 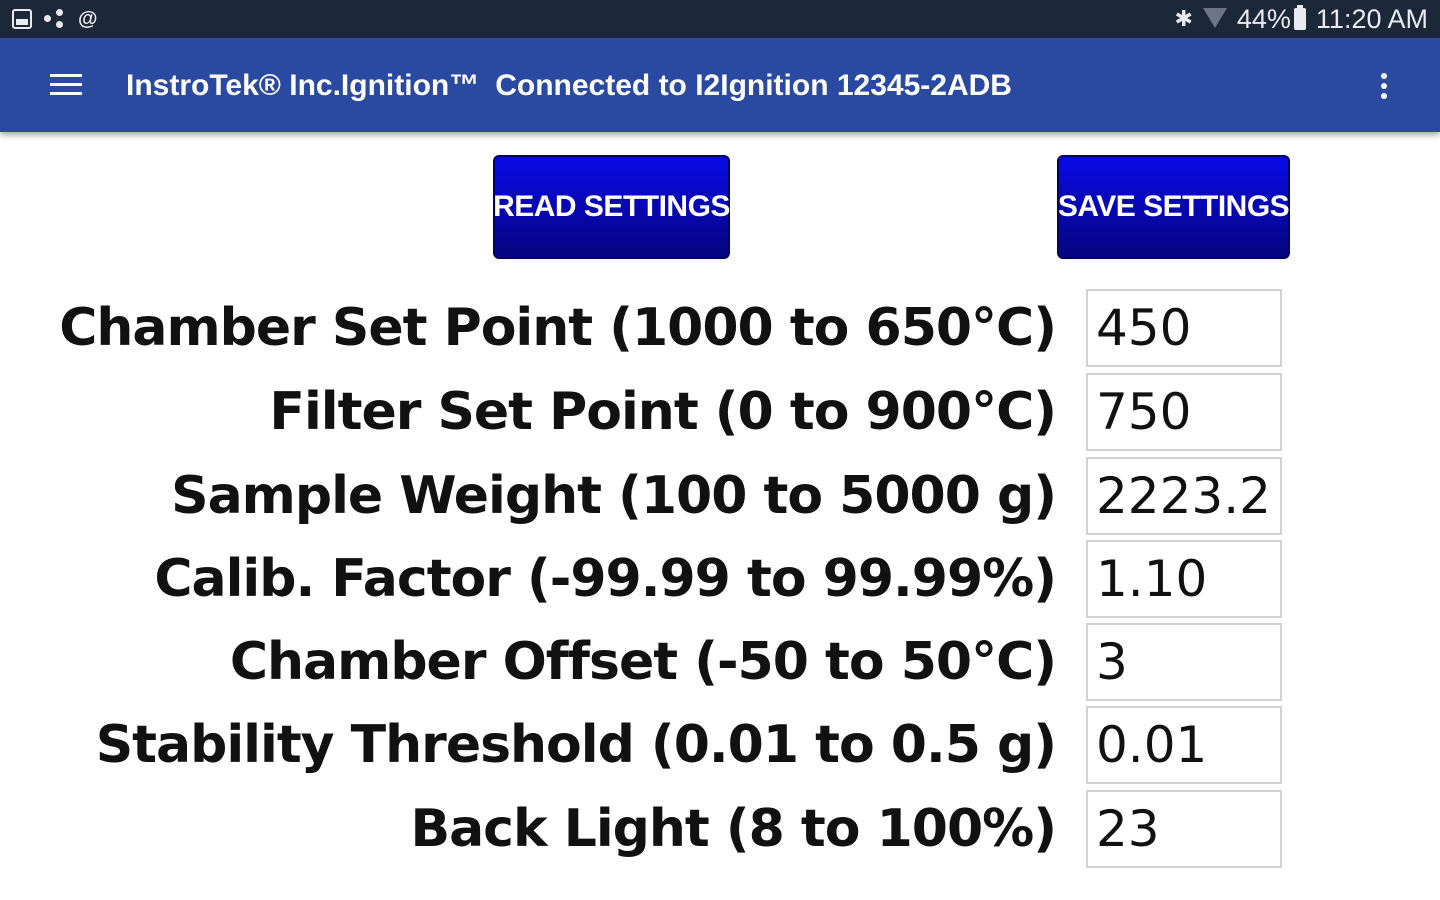 What do you see at coordinates (88, 19) in the screenshot?
I see `at-icon: @` at bounding box center [88, 19].